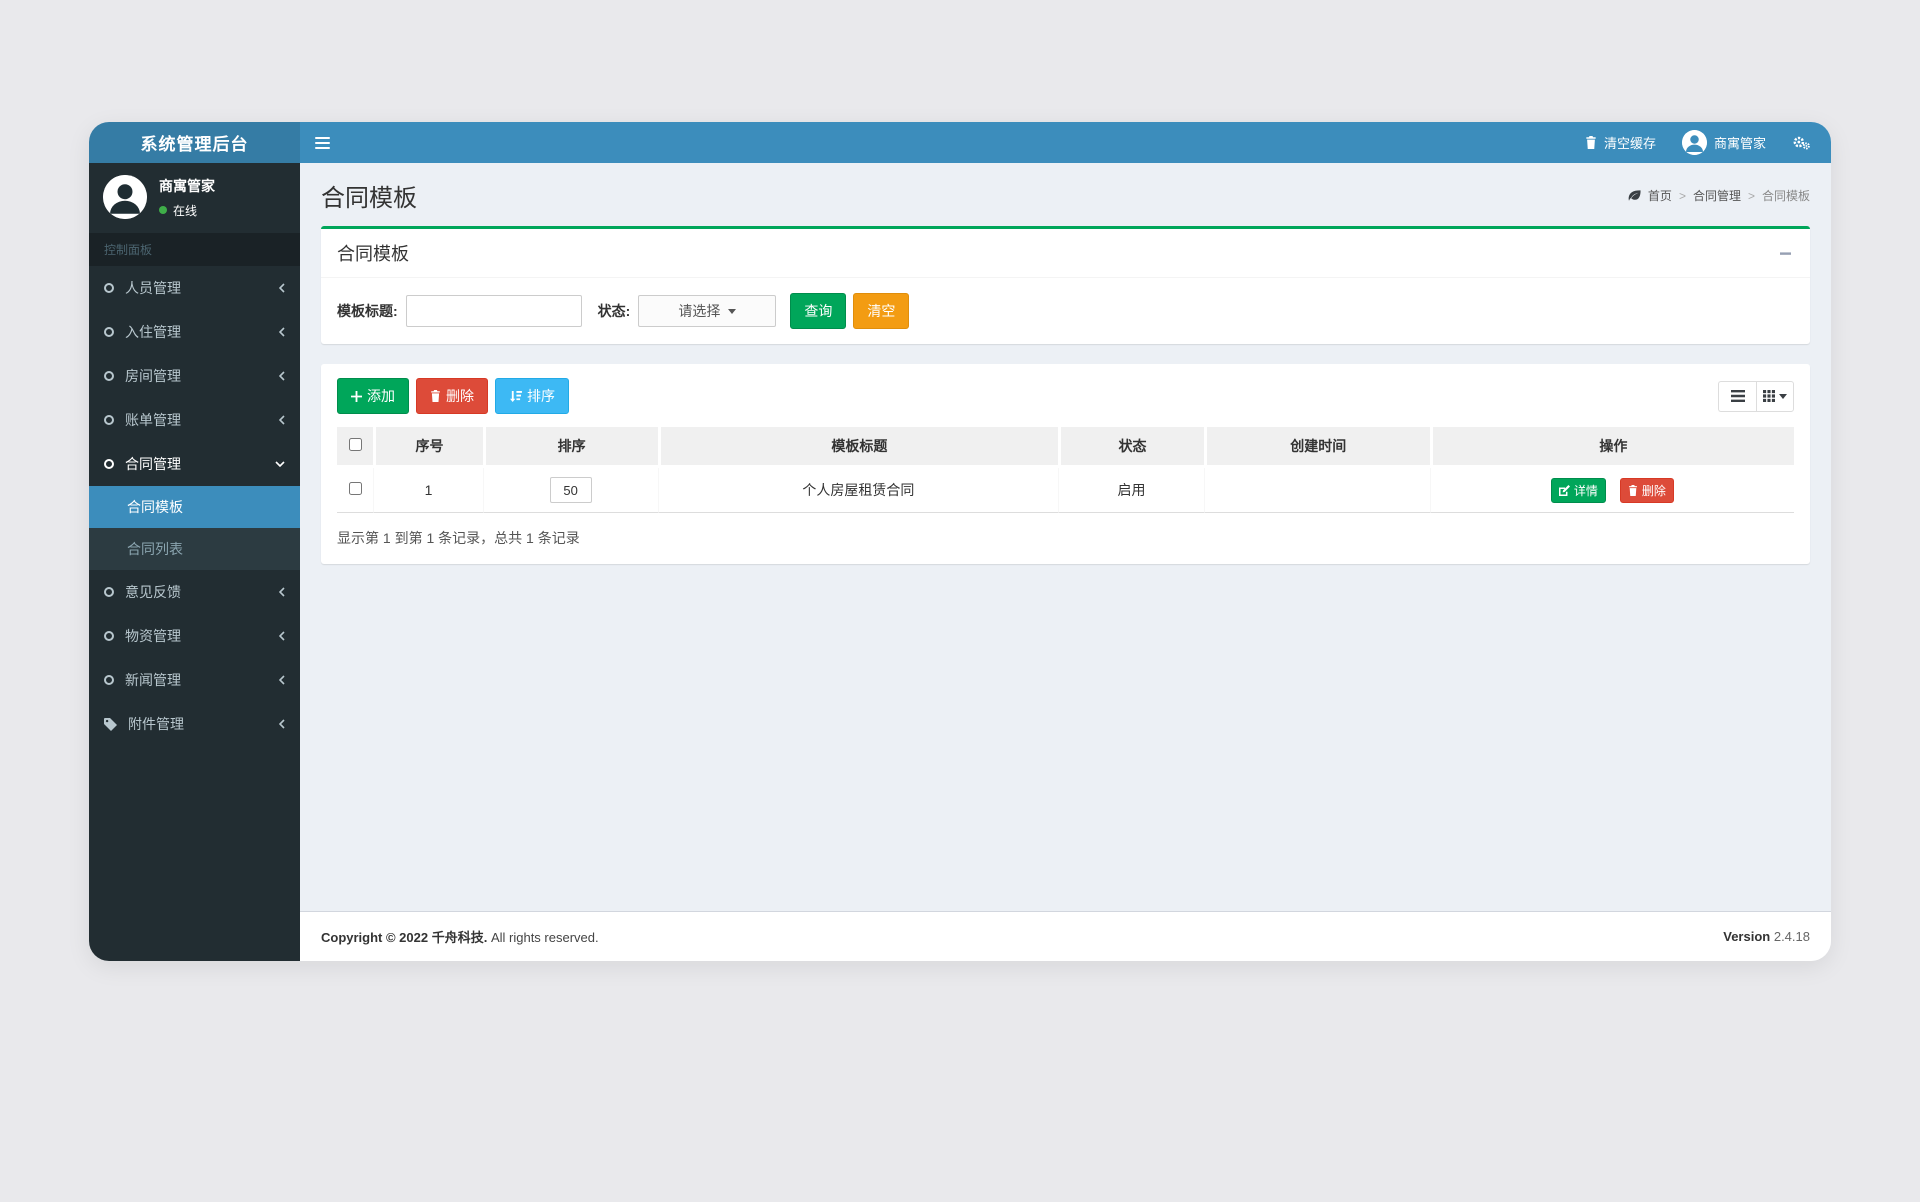 The width and height of the screenshot is (1920, 1202). What do you see at coordinates (322, 142) in the screenshot?
I see `sidebar-toggle-button` at bounding box center [322, 142].